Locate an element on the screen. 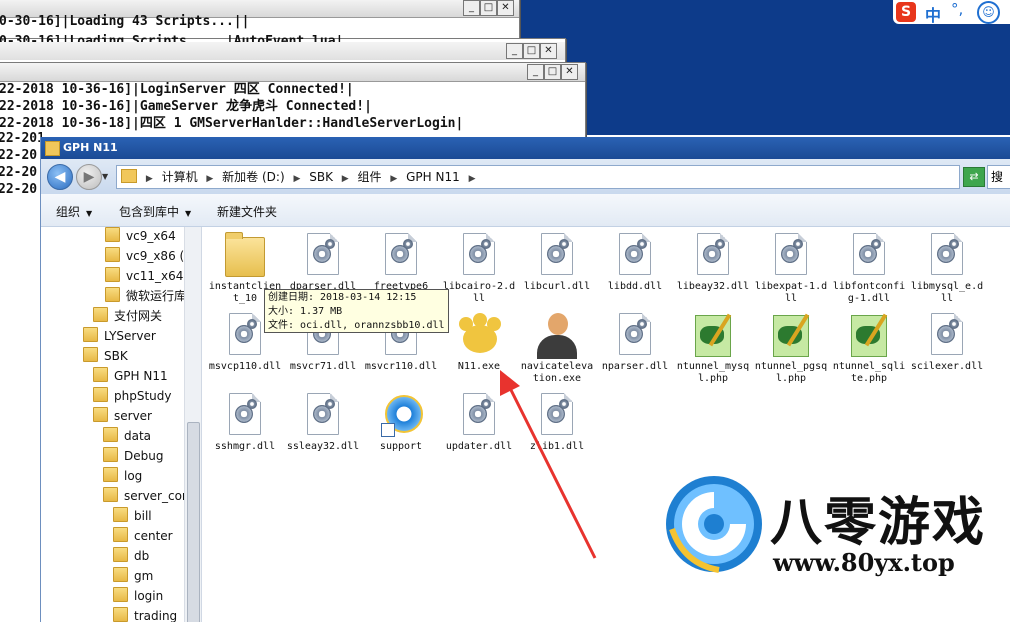 This screenshot has width=1010, height=622. file-item: nparser.dll is located at coordinates (635, 343).